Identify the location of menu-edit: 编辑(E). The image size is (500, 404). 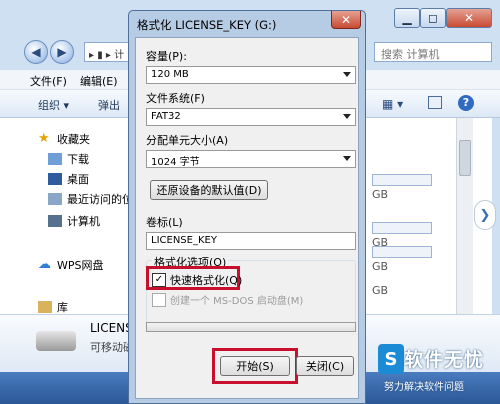
(99, 81).